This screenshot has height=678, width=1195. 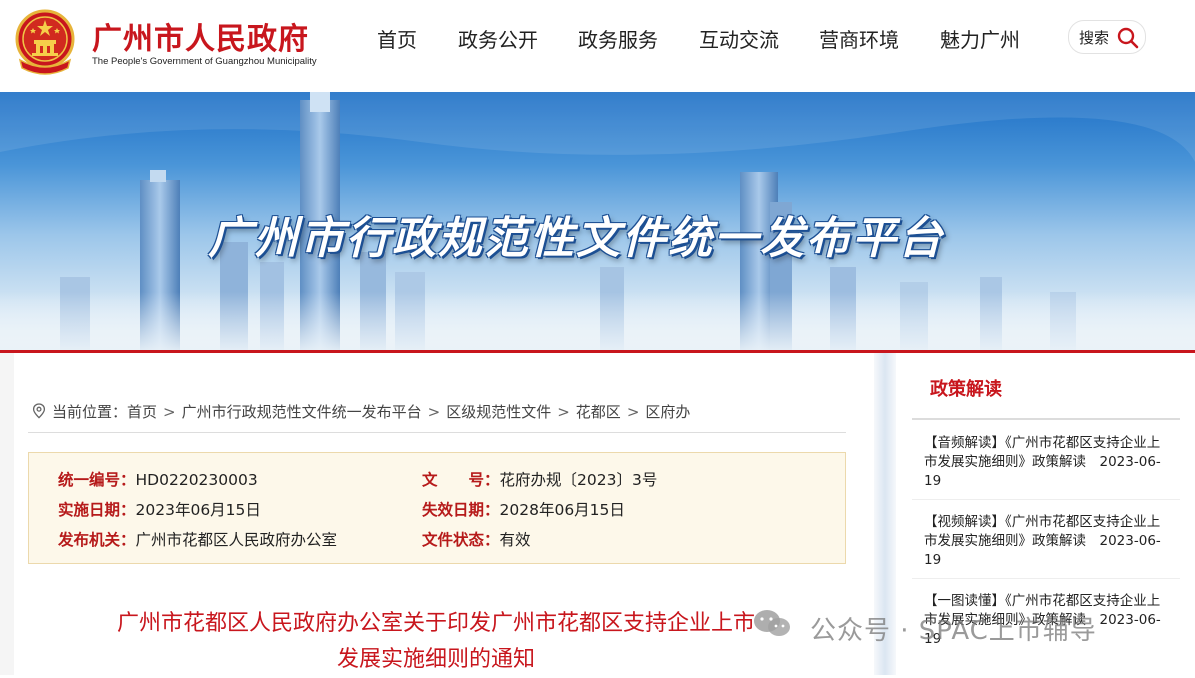 I want to click on search-label: 搜索, so click(x=1094, y=38).